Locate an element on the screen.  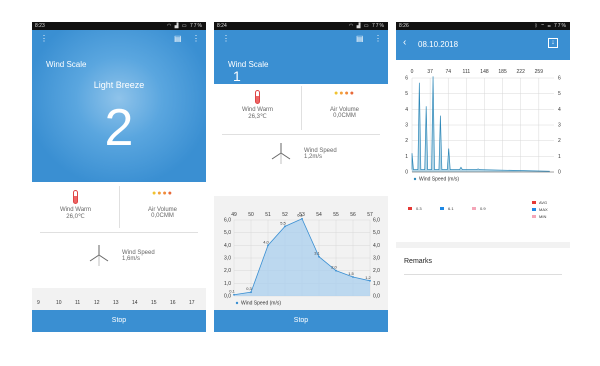
chart-x-ticks: 9 10 11 12 13 14 15 16 17 is located at coordinates (119, 305).